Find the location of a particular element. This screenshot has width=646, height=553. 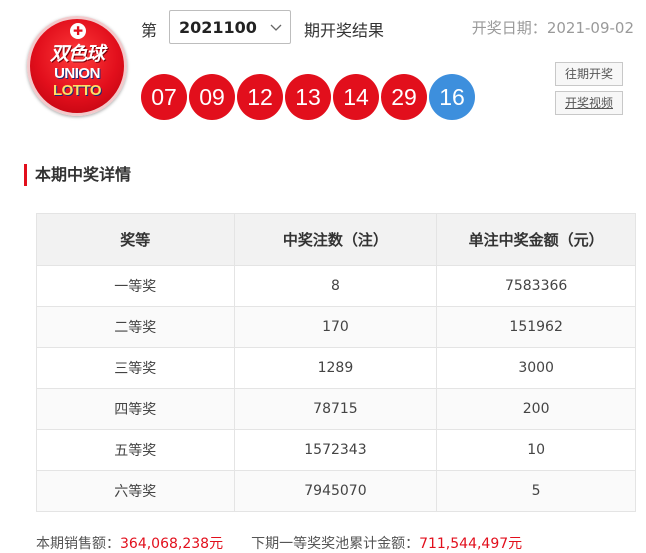

prize-level: 六等奖 is located at coordinates (135, 491).